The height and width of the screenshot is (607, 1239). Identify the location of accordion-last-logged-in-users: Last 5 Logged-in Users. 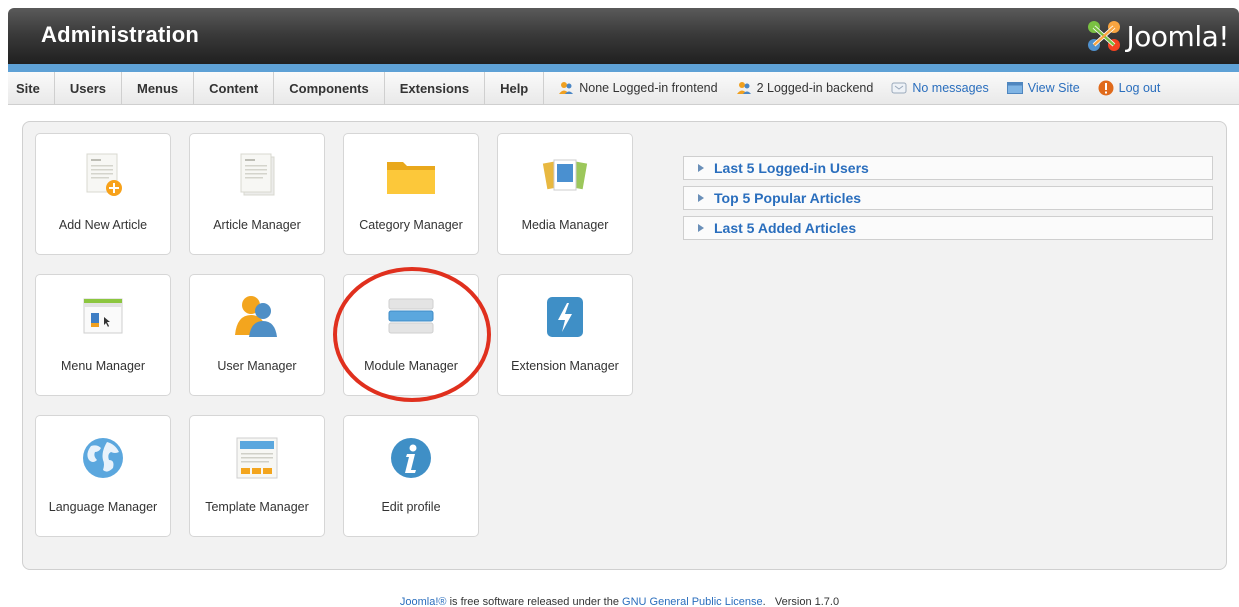
(948, 168).